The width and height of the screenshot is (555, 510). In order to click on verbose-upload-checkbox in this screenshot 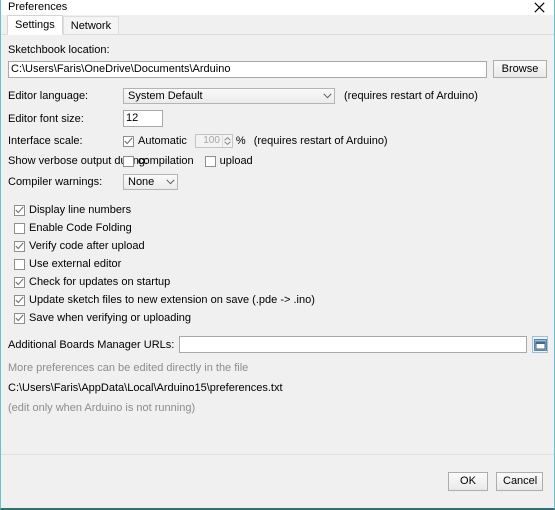, I will do `click(210, 161)`.